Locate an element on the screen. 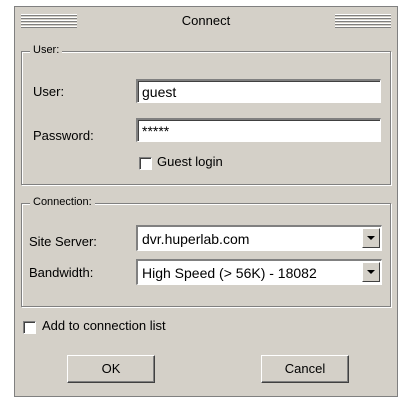 Image resolution: width=400 pixels, height=399 pixels. connection-group-legend: Connection: is located at coordinates (62, 202).